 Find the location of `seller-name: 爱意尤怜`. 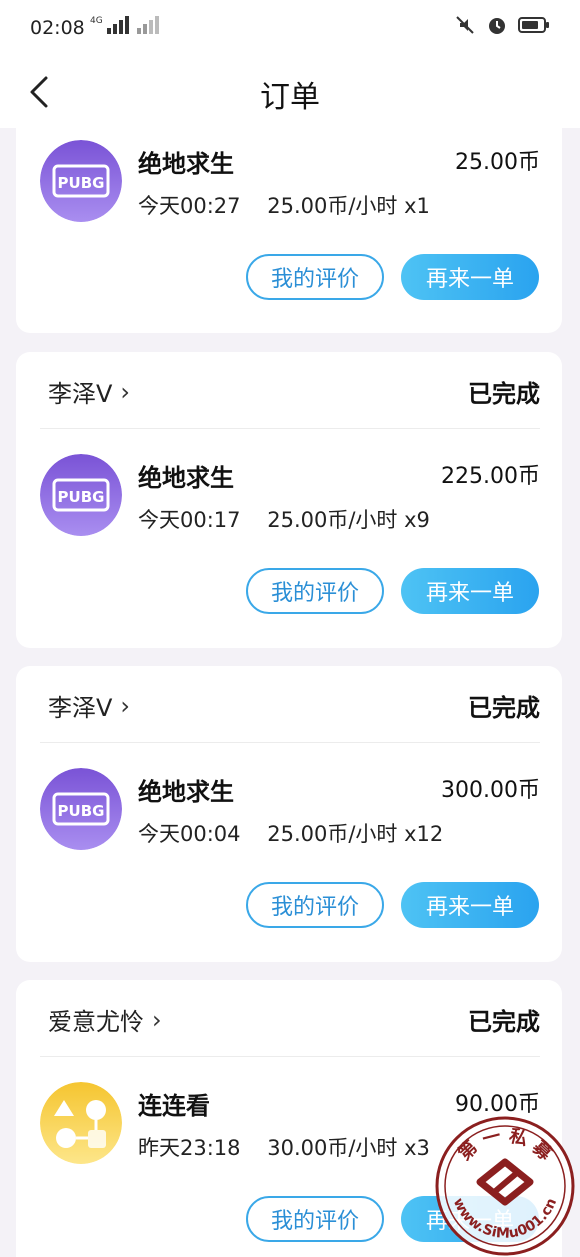

seller-name: 爱意尤怜 is located at coordinates (96, 1022).